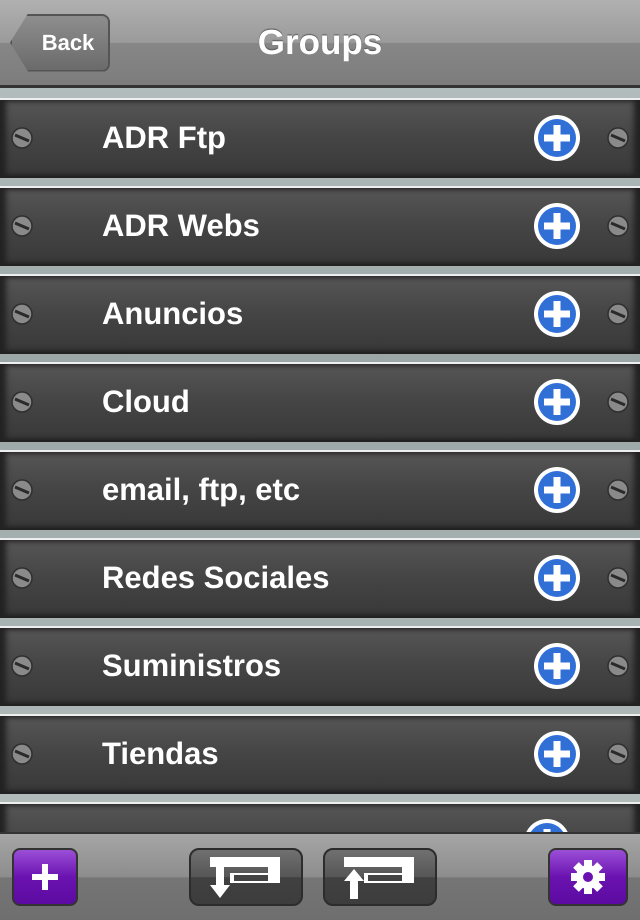 This screenshot has width=640, height=920. Describe the element at coordinates (60, 43) in the screenshot. I see `back-button: Back` at that location.